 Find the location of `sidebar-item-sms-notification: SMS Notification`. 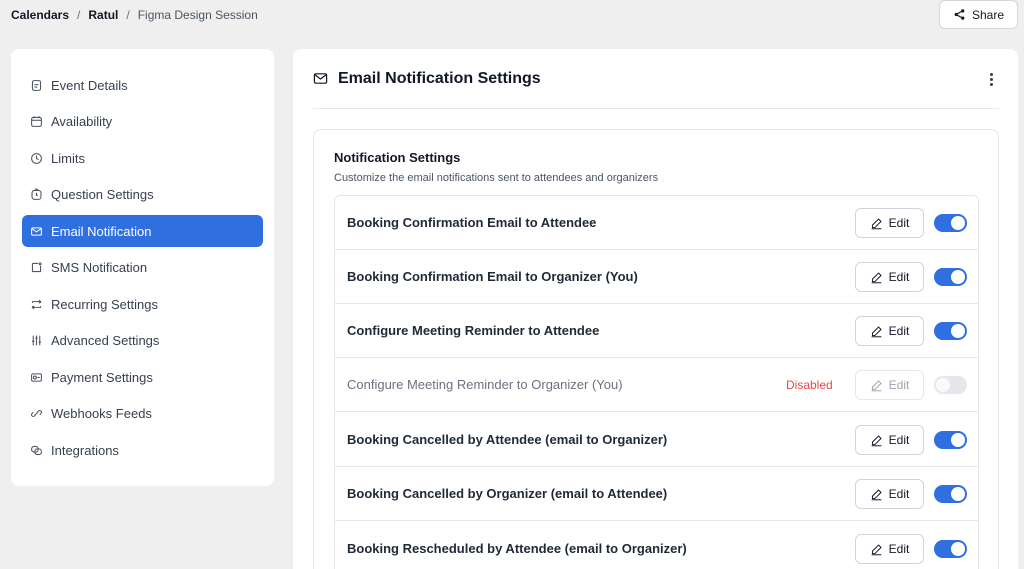

sidebar-item-sms-notification: SMS Notification is located at coordinates (142, 267).